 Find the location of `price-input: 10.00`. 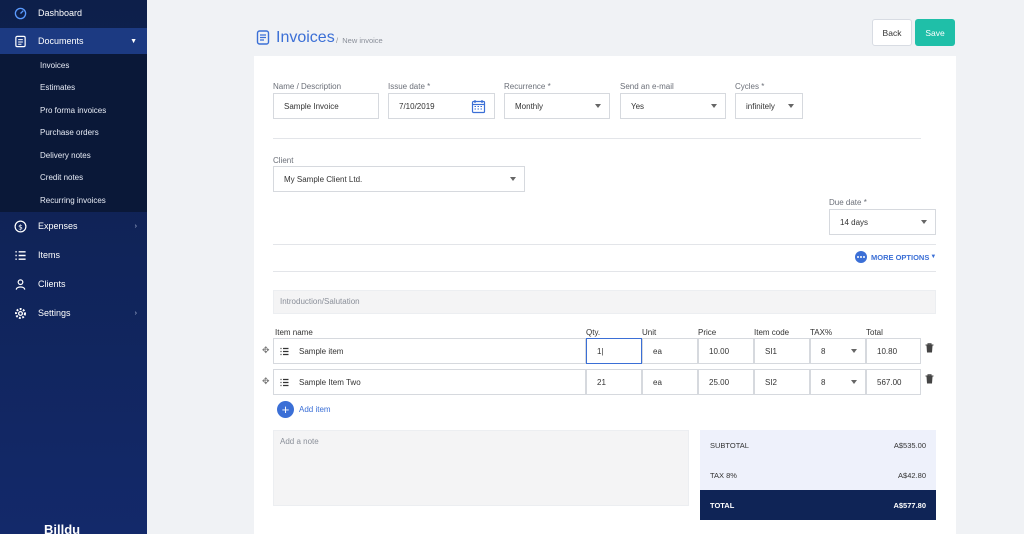

price-input: 10.00 is located at coordinates (726, 351).